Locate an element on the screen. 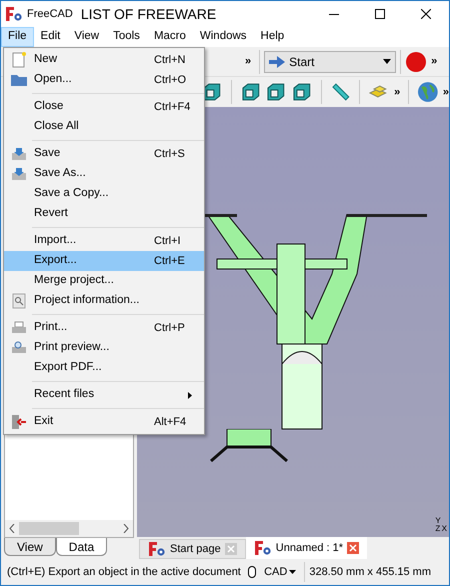 The image size is (450, 586). folder-icon is located at coordinates (19, 80).